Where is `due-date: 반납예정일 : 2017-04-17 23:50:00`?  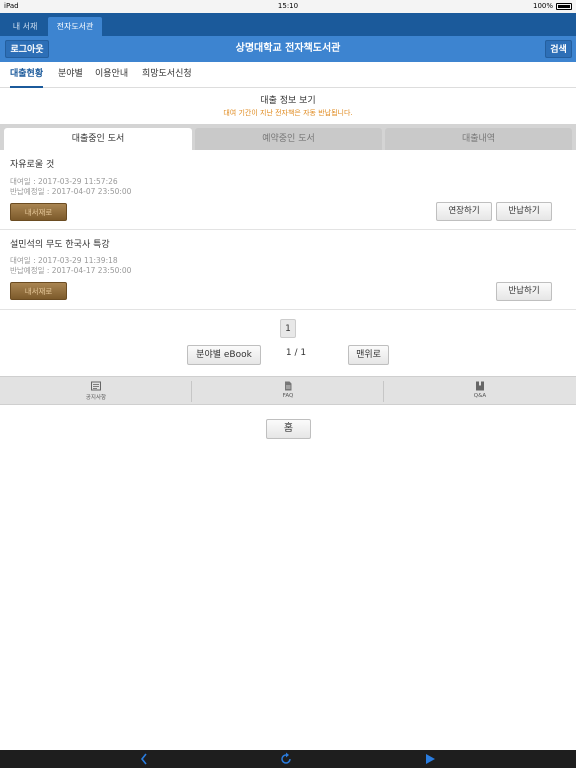 due-date: 반납예정일 : 2017-04-17 23:50:00 is located at coordinates (71, 270).